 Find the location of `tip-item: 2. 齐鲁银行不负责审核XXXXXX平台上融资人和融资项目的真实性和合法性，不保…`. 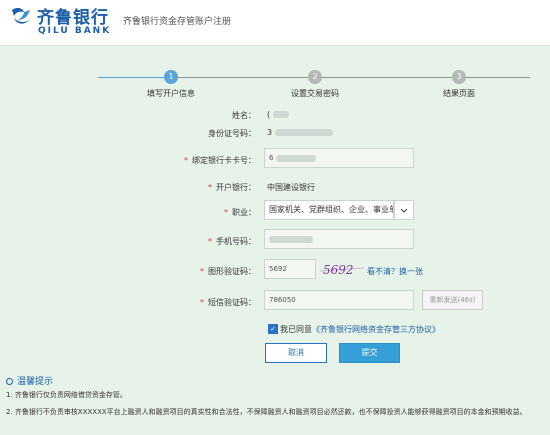

tip-item: 2. 齐鲁银行不负责审核XXXXXX平台上融资人和融资项目的真实性和合法性，不保… is located at coordinates (266, 412).